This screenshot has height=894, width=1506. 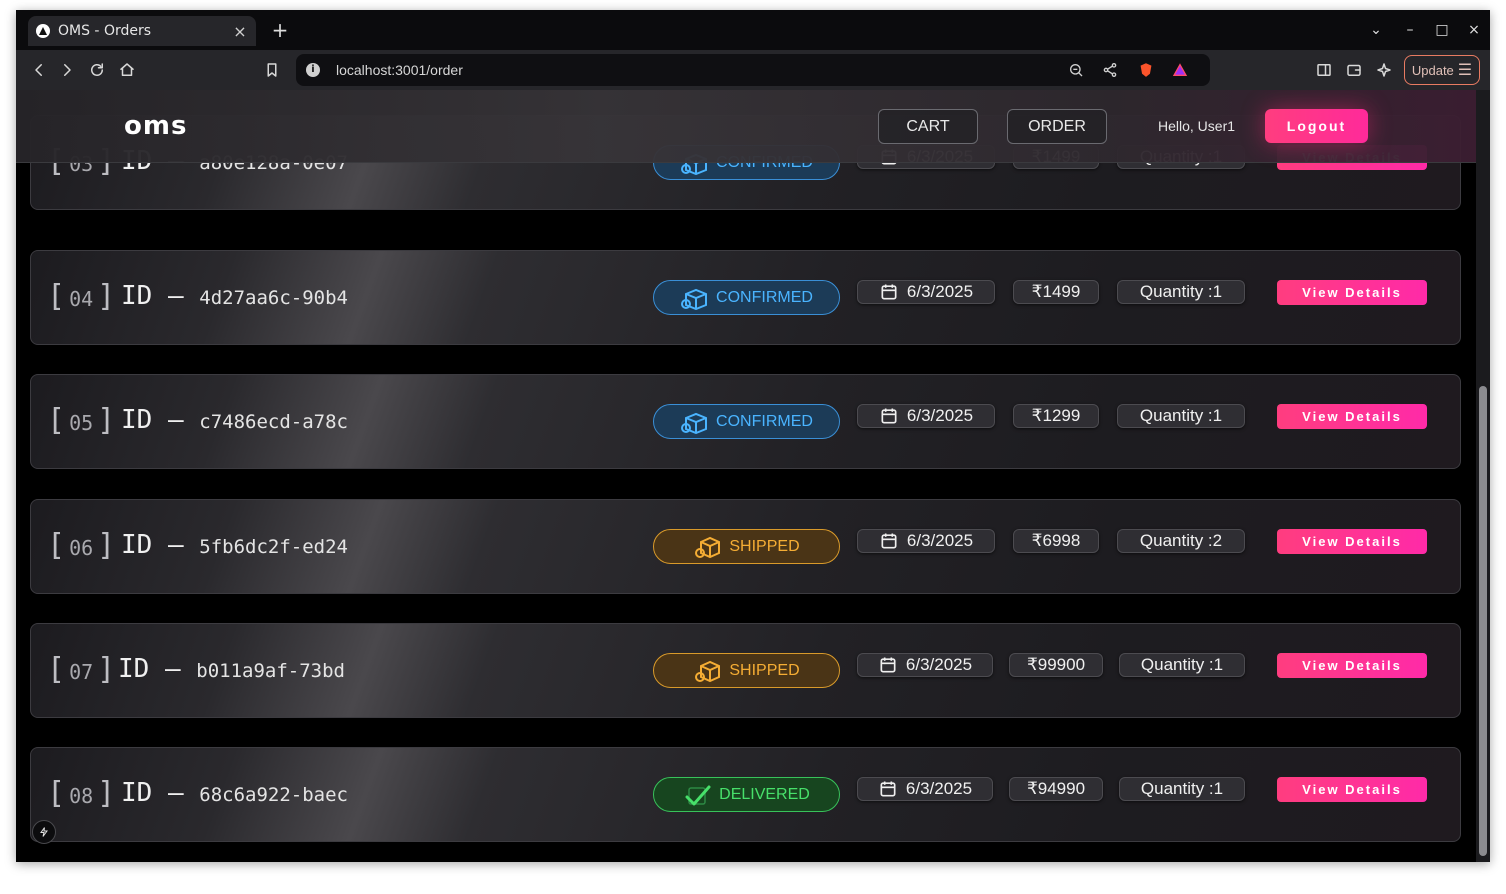 I want to click on home-icon, so click(x=127, y=70).